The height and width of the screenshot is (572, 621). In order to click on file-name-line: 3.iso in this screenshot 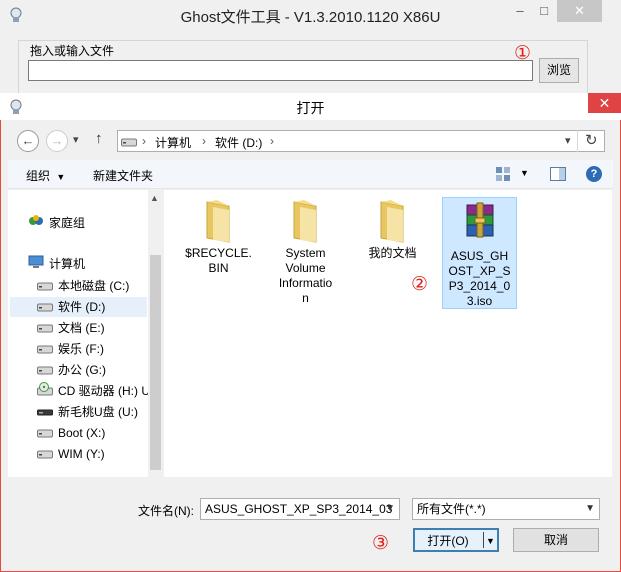, I will do `click(479, 301)`.